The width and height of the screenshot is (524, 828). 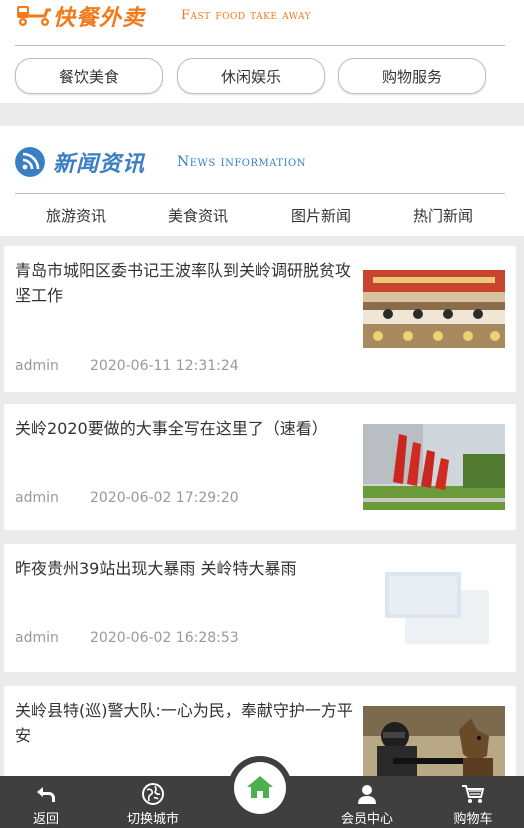 I want to click on news-title: 新闻资讯, so click(x=99, y=164).